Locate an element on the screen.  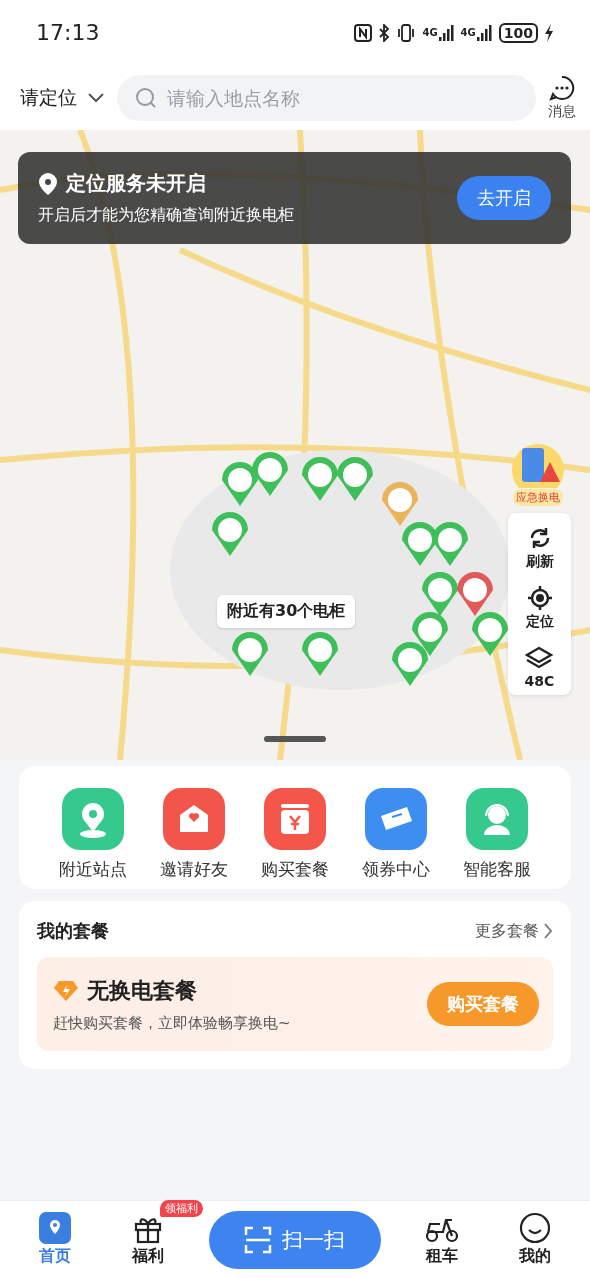
search-input: 请输入地点名称 is located at coordinates (341, 97).